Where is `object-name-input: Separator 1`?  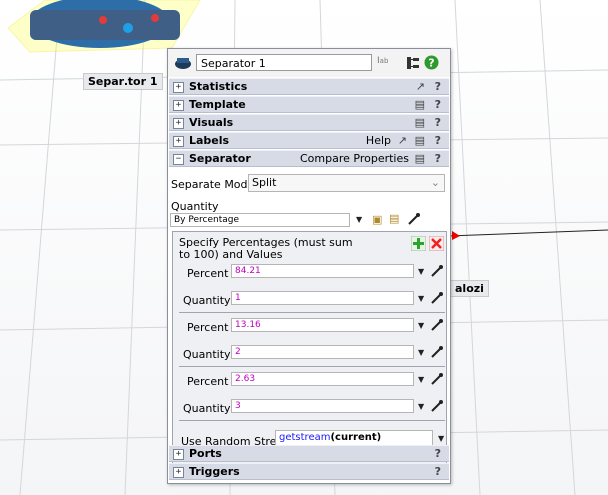
object-name-input: Separator 1 is located at coordinates (284, 62).